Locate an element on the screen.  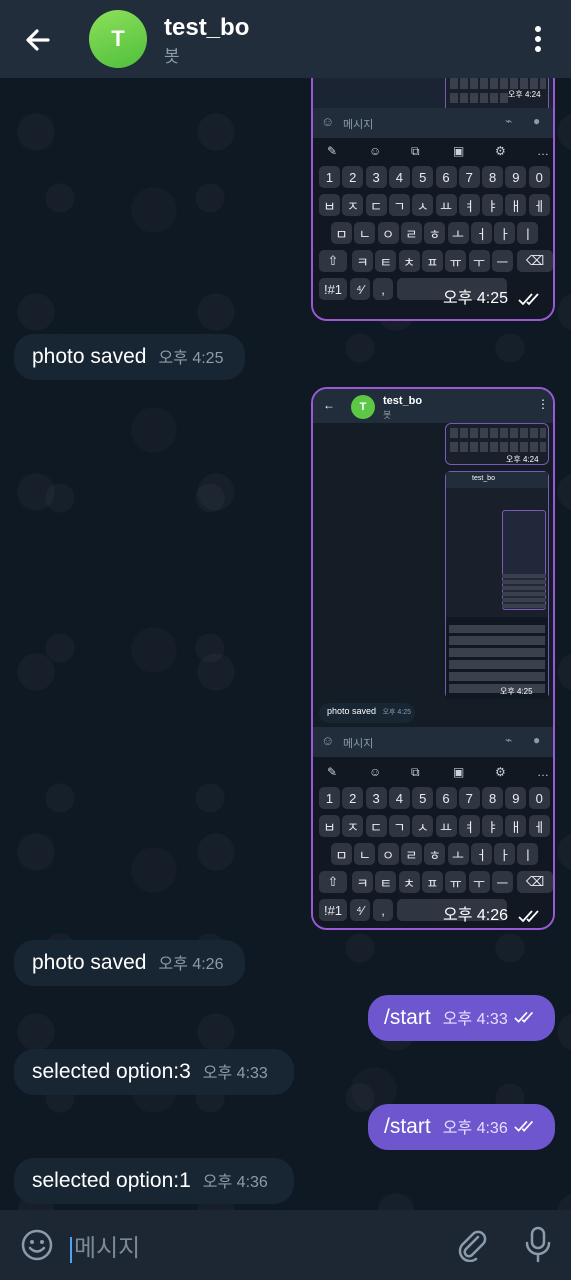
photo-time: 오후 4:25 is located at coordinates (493, 296).